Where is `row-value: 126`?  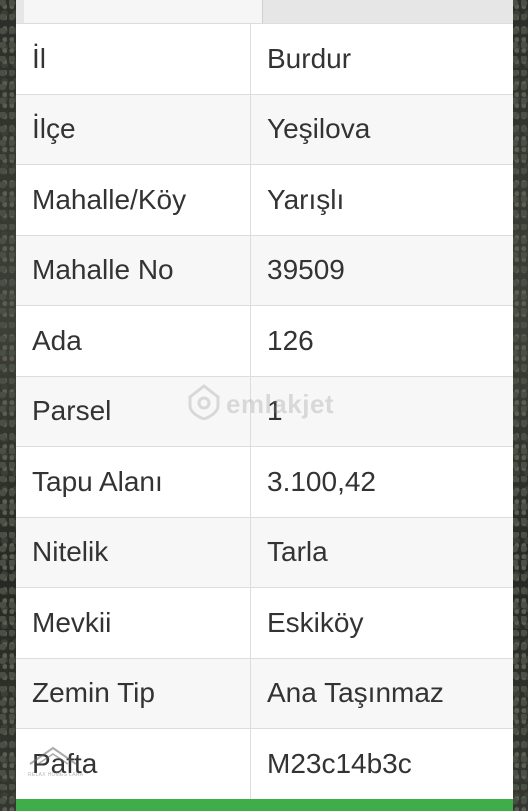
row-value: 126 is located at coordinates (381, 340).